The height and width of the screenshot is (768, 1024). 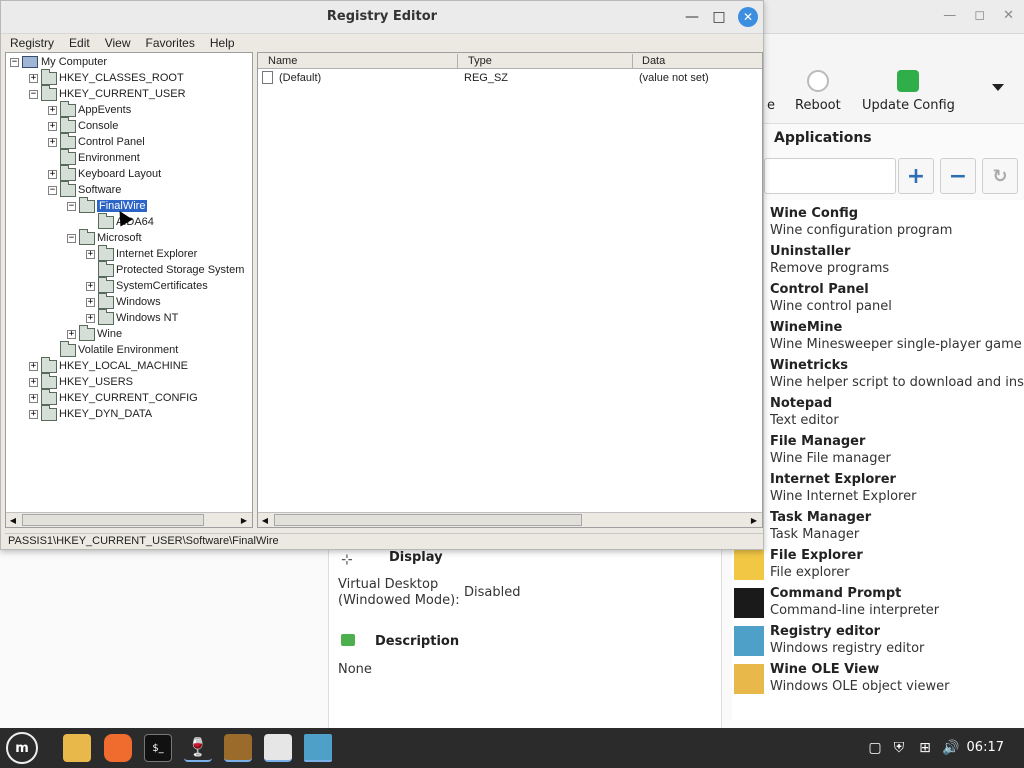 I want to click on tree-node: − HKEY_CURRENT_USER, so click(x=107, y=93).